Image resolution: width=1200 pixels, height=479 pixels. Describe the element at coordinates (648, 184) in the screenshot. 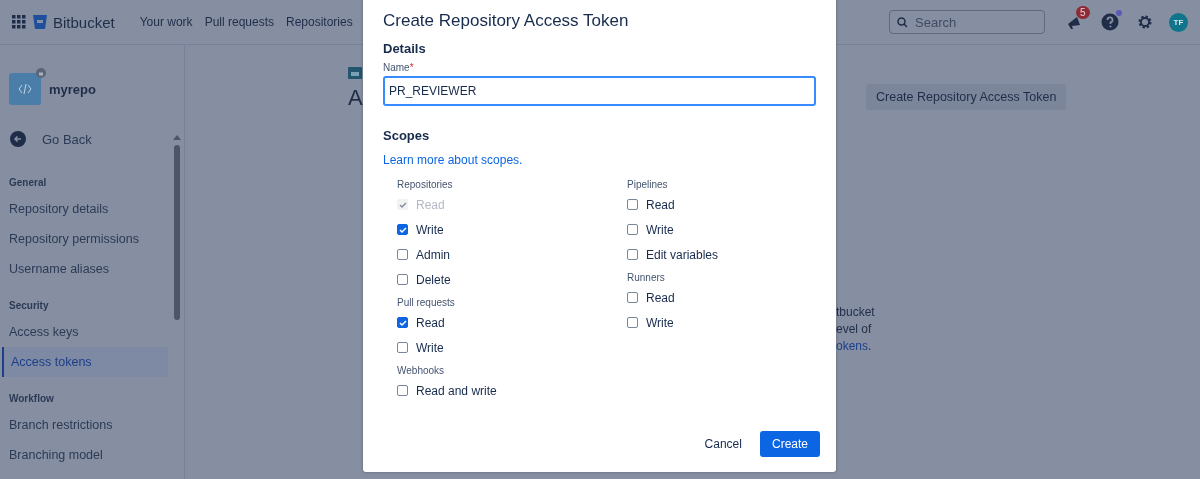

I see `scope-group-label: Pipelines` at that location.